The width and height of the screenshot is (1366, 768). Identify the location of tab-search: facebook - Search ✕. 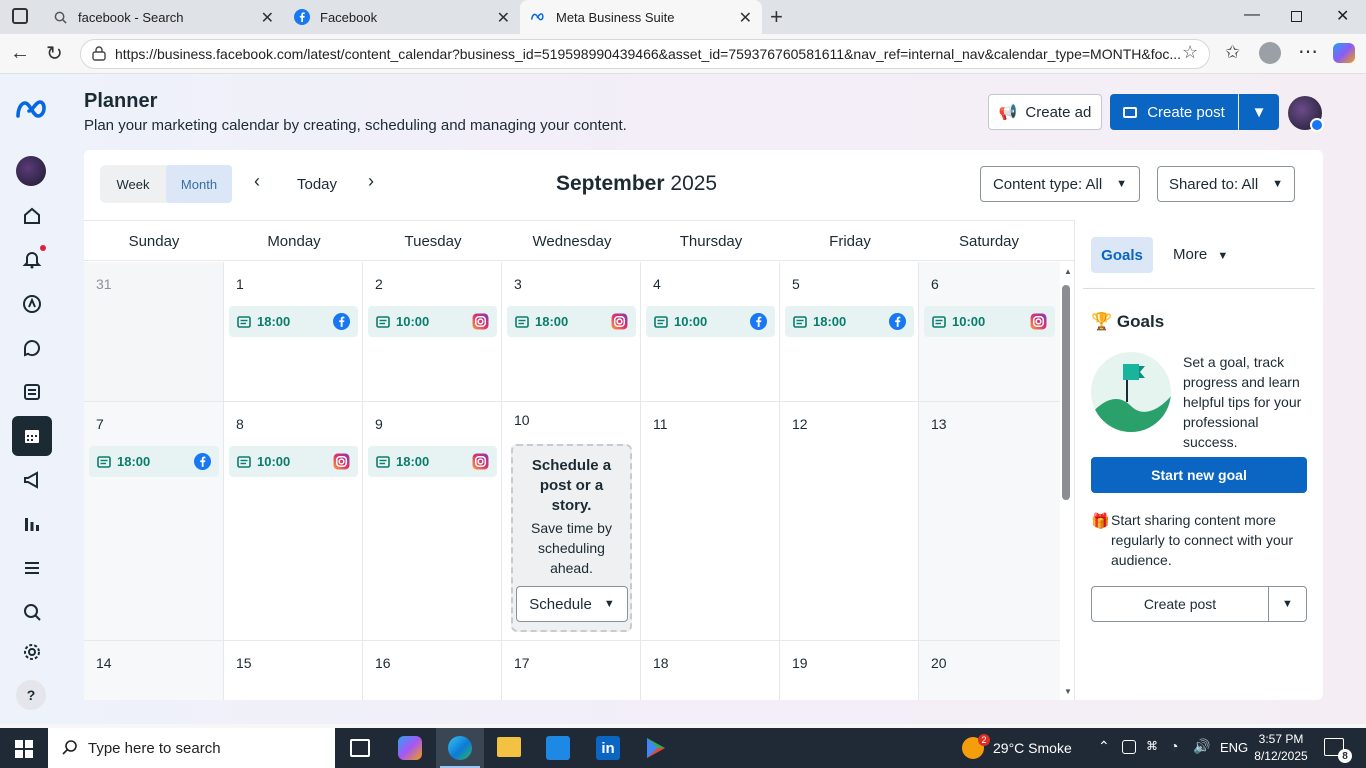
(163, 17).